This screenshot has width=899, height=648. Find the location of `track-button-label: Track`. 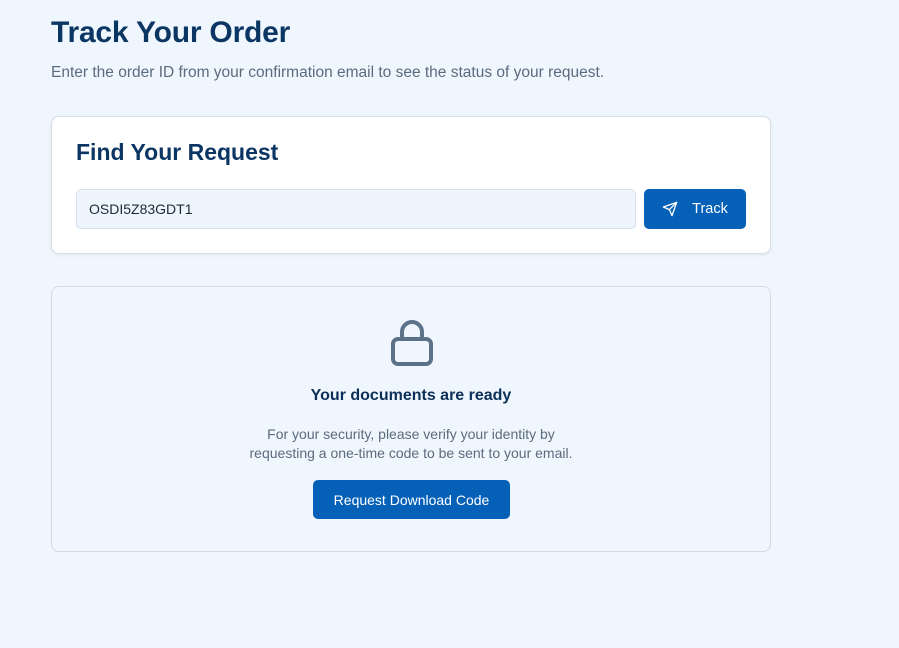

track-button-label: Track is located at coordinates (710, 209).